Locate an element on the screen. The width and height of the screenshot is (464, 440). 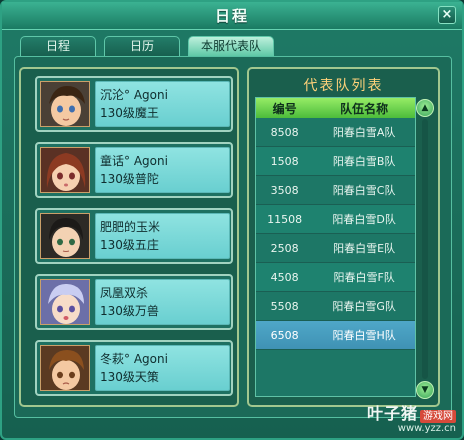
tab-bar: 日程 日历 本服代表队 is located at coordinates (147, 46).